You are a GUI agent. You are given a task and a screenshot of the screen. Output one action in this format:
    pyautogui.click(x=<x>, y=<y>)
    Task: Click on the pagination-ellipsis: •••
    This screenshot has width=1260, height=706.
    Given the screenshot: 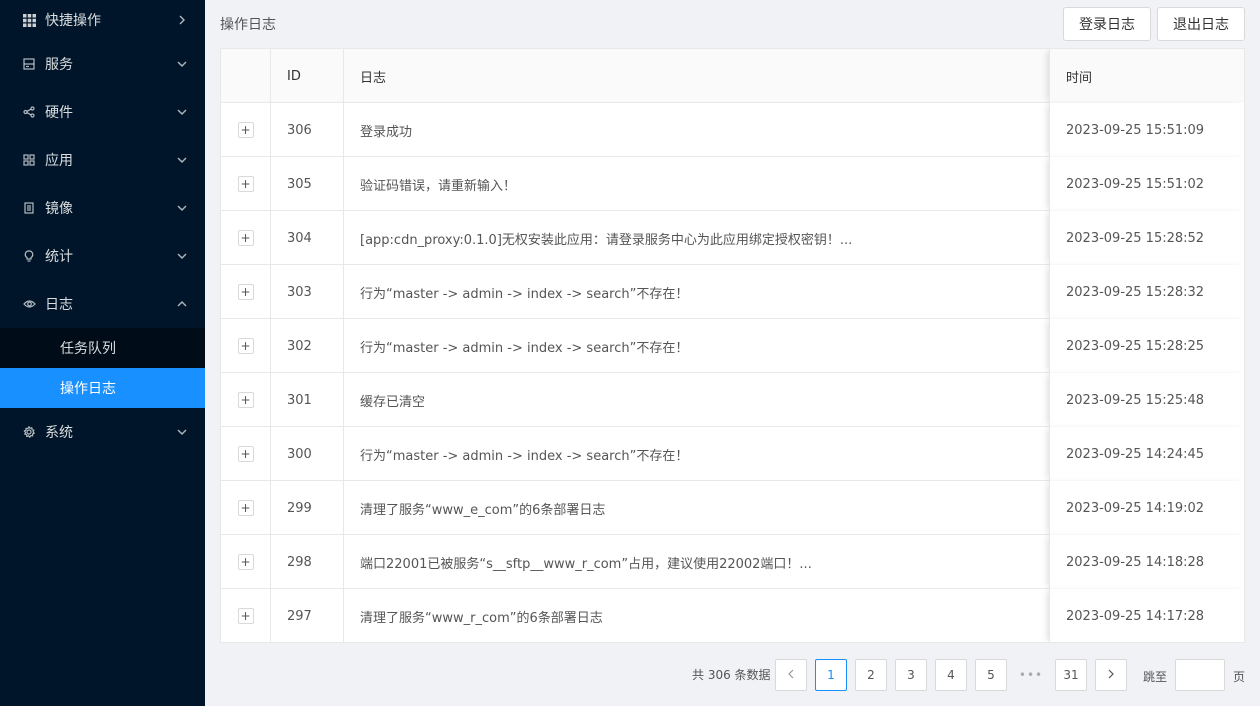 What is the action you would take?
    pyautogui.click(x=1031, y=675)
    